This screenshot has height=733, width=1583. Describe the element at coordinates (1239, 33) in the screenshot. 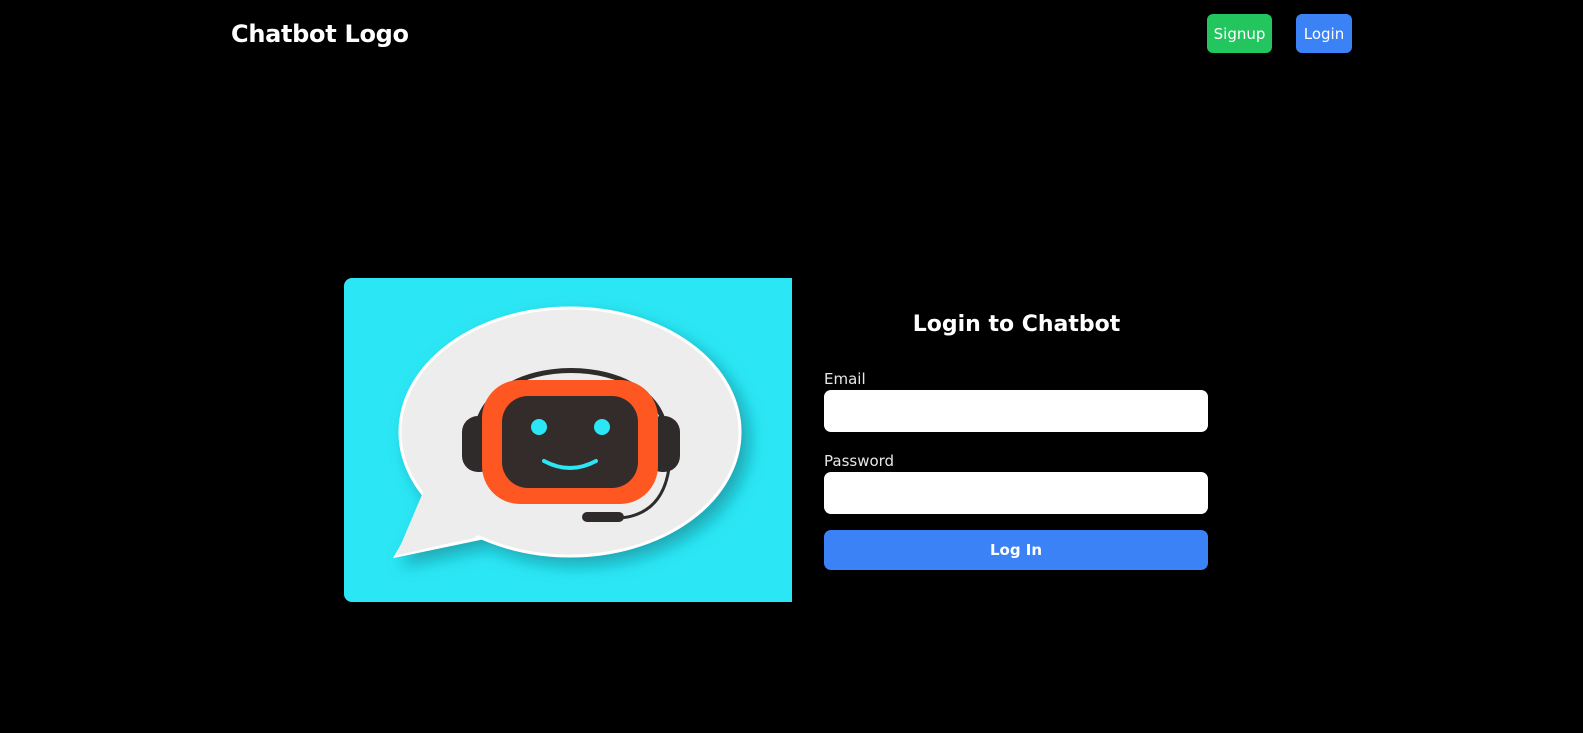

I see `signup-button: Signup` at that location.